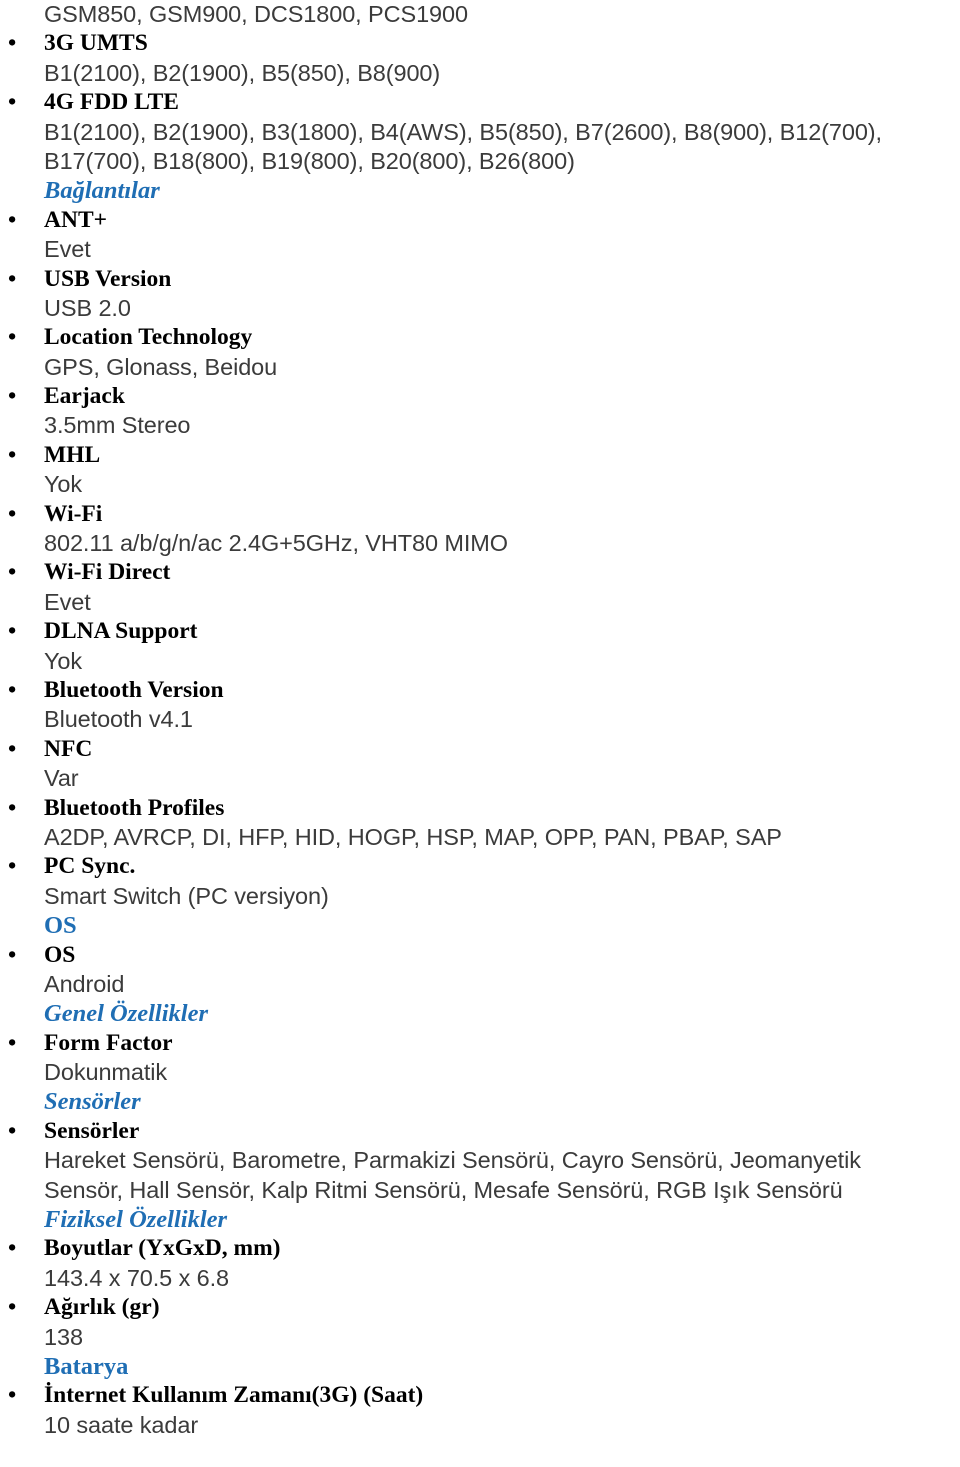 The height and width of the screenshot is (1467, 960). I want to click on section-heading: OS, so click(60, 926).